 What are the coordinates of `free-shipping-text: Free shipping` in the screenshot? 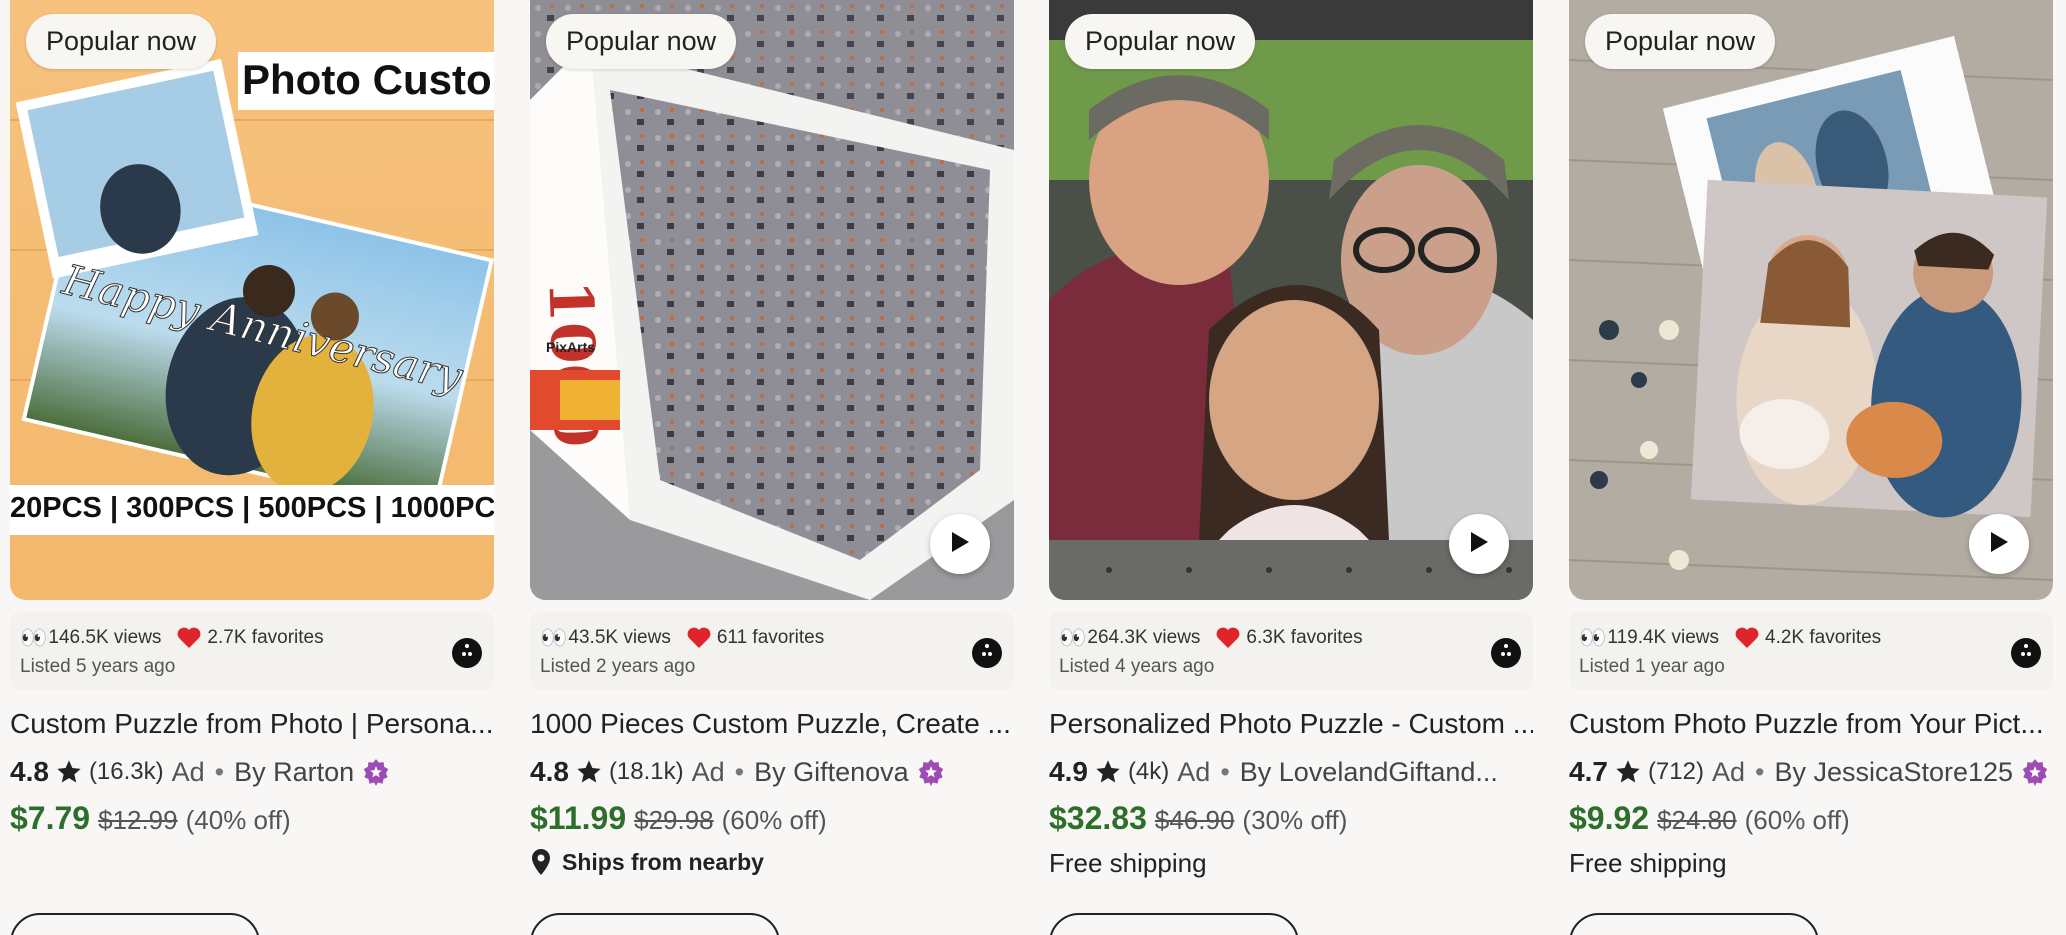 It's located at (1648, 863).